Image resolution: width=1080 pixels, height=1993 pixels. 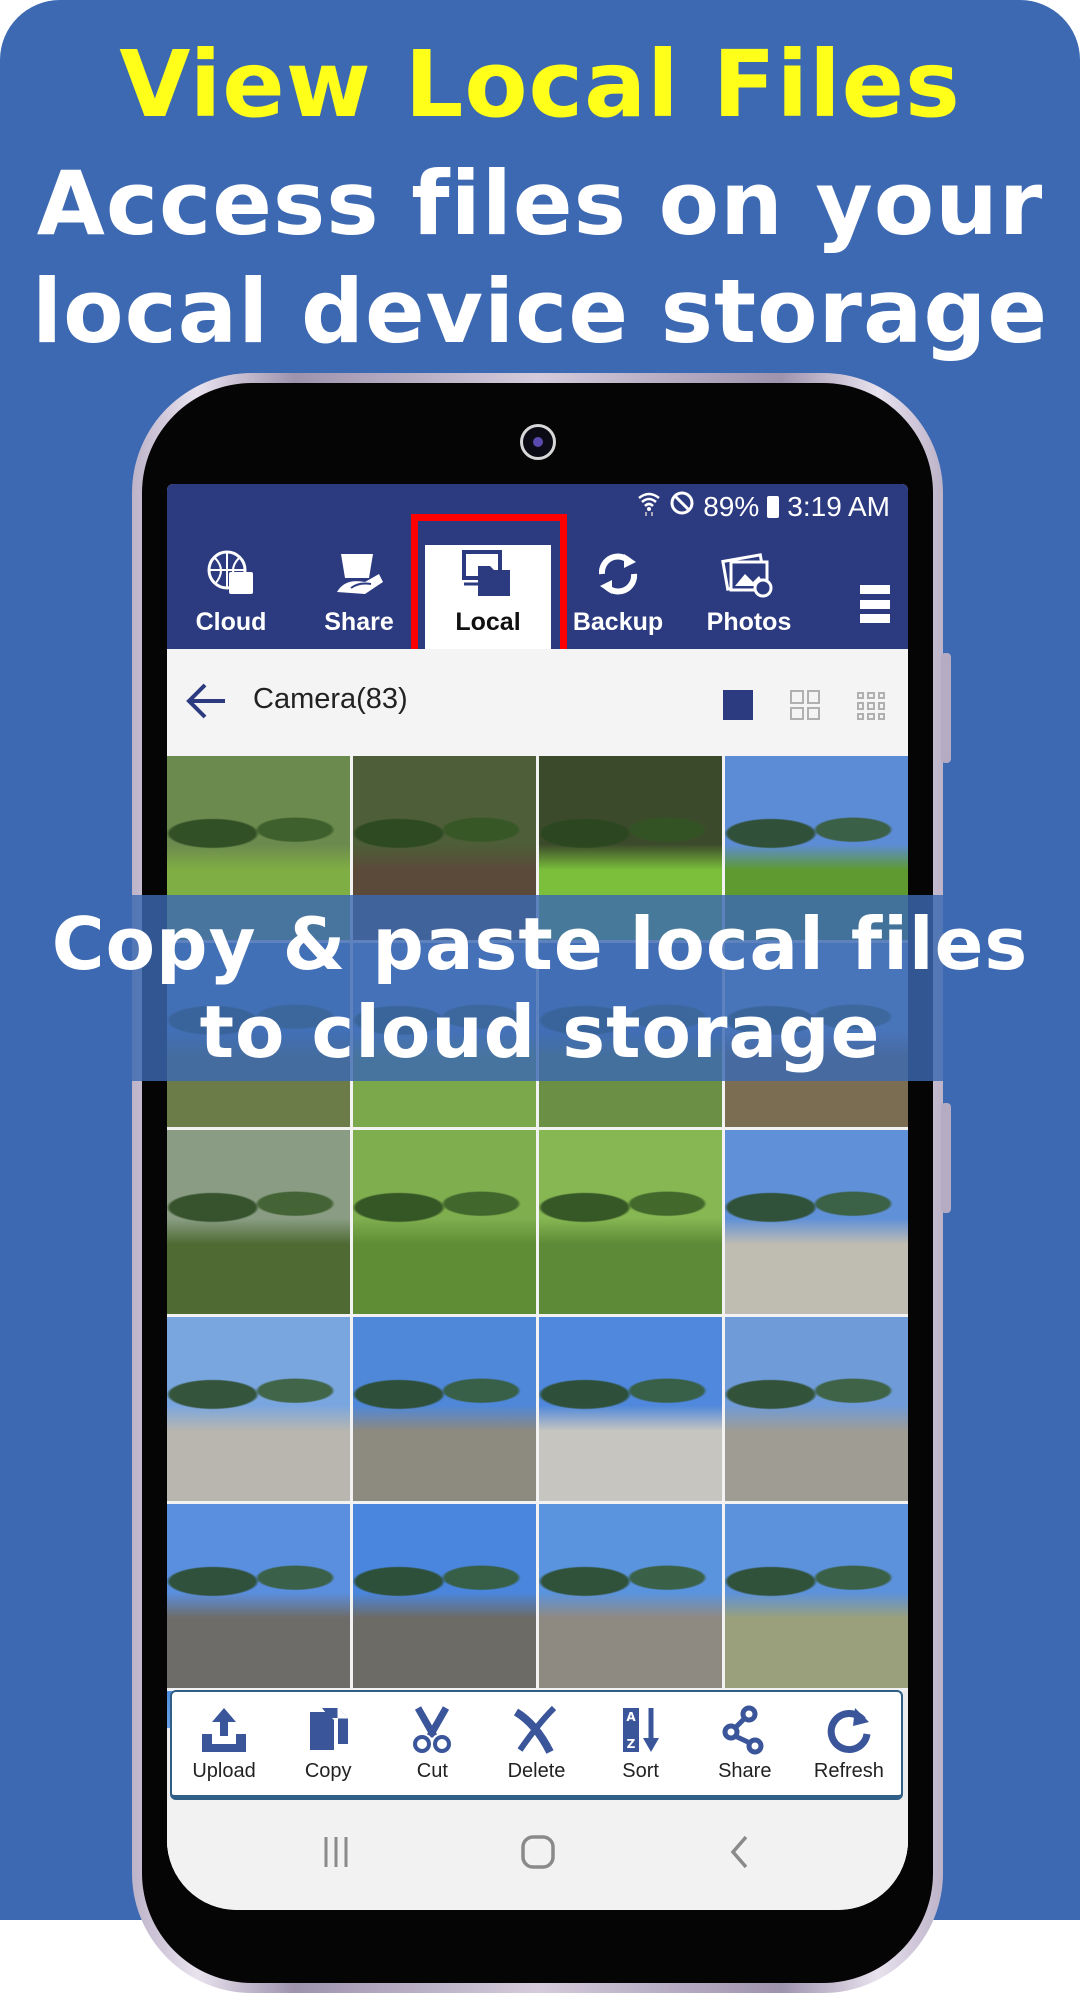 What do you see at coordinates (649, 506) in the screenshot?
I see `wifi-icon` at bounding box center [649, 506].